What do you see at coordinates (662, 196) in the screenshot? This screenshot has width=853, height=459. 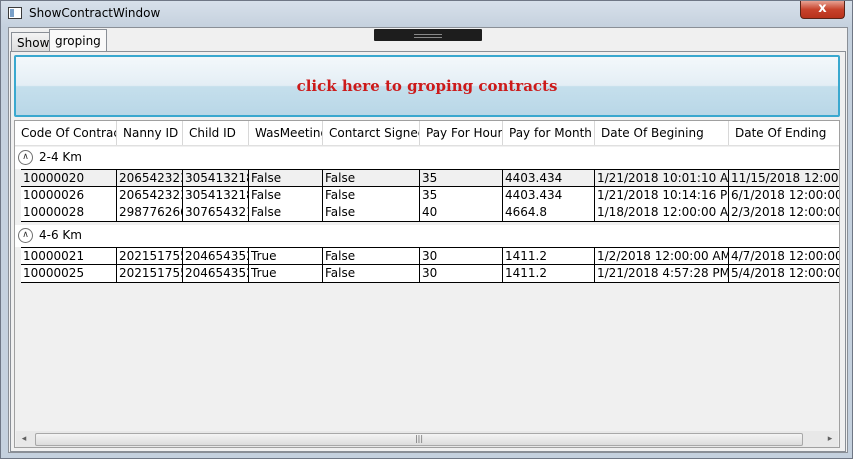 I see `table-cell: 1/21/2018 10:14:16 PM` at bounding box center [662, 196].